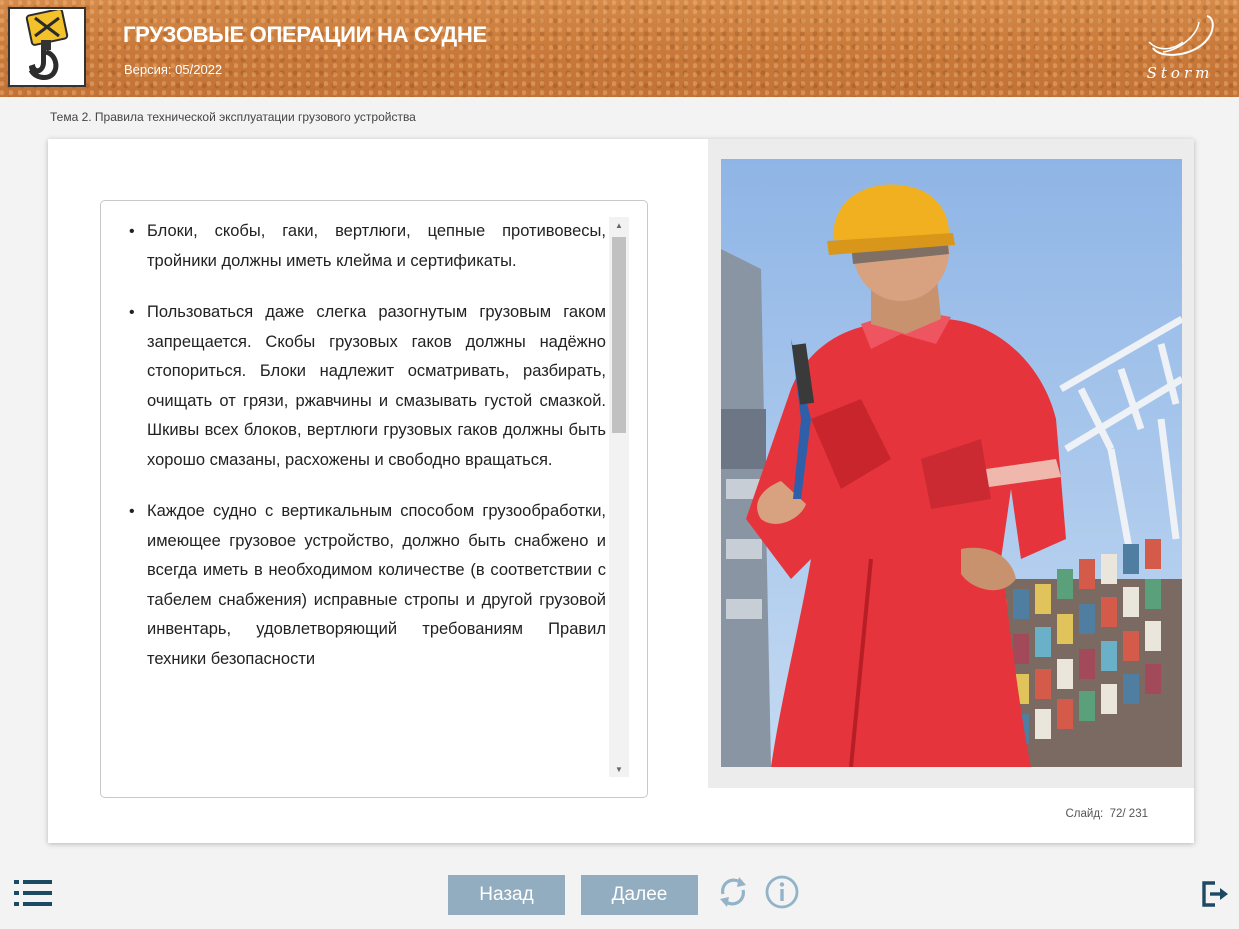  I want to click on course-logo, so click(47, 47).